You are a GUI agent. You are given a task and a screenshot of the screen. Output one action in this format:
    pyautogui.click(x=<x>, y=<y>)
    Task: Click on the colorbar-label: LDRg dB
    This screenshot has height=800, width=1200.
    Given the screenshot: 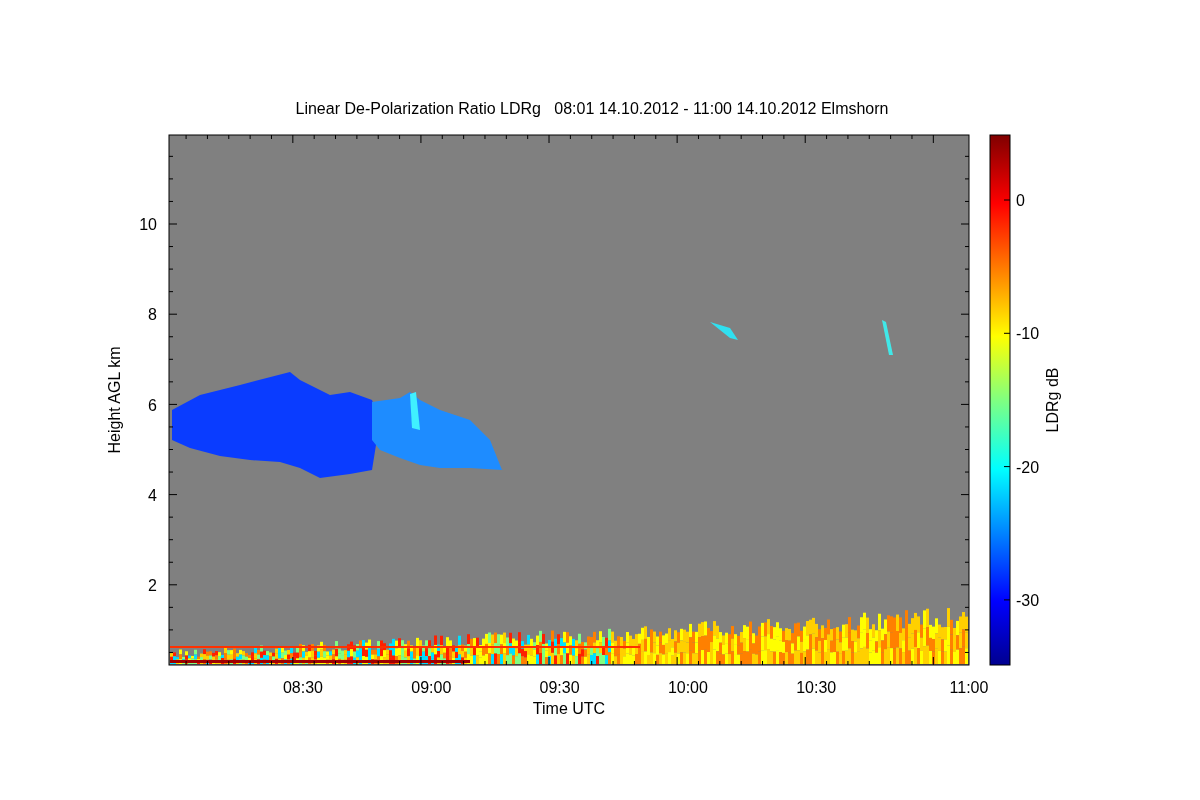 What is the action you would take?
    pyautogui.click(x=1052, y=400)
    